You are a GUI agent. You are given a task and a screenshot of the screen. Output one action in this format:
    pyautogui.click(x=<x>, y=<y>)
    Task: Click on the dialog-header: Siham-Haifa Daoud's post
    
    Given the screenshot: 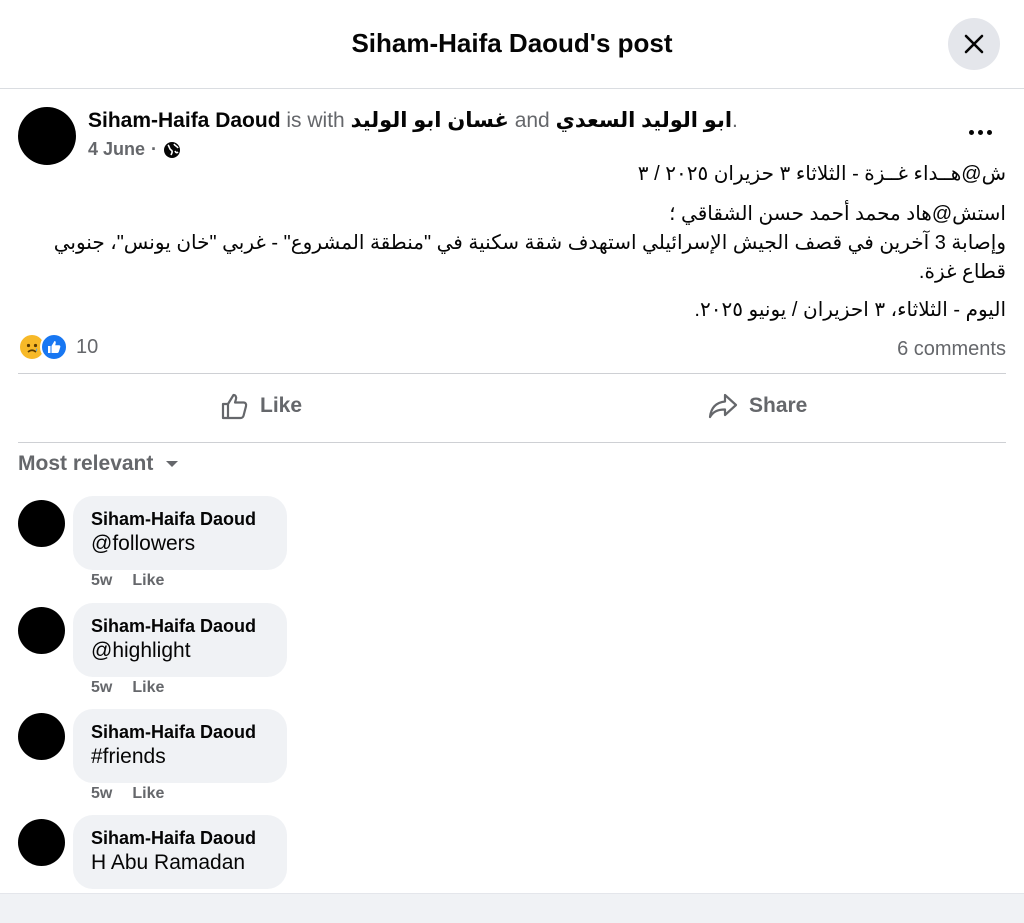 What is the action you would take?
    pyautogui.click(x=512, y=44)
    